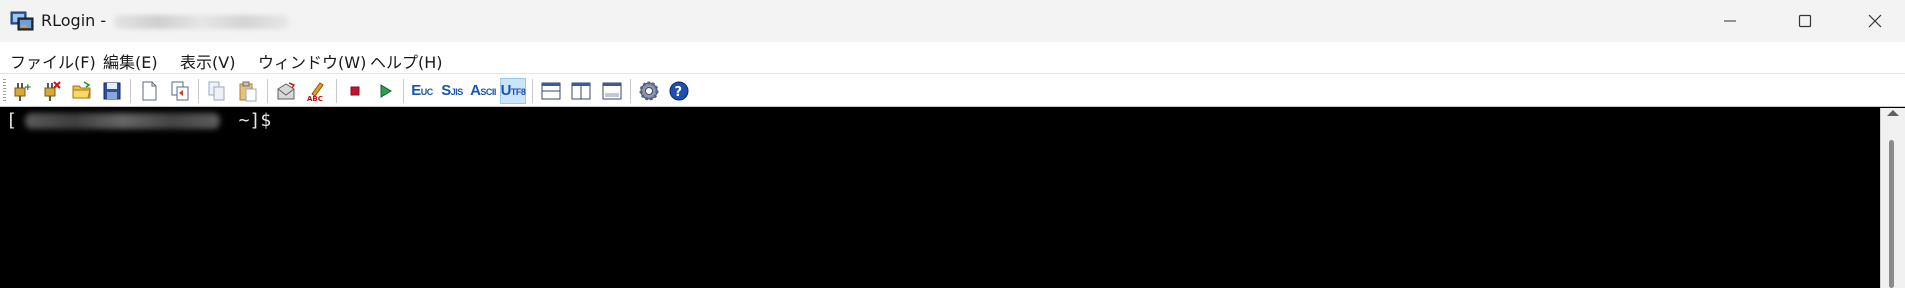  I want to click on duplicate-button, so click(180, 91).